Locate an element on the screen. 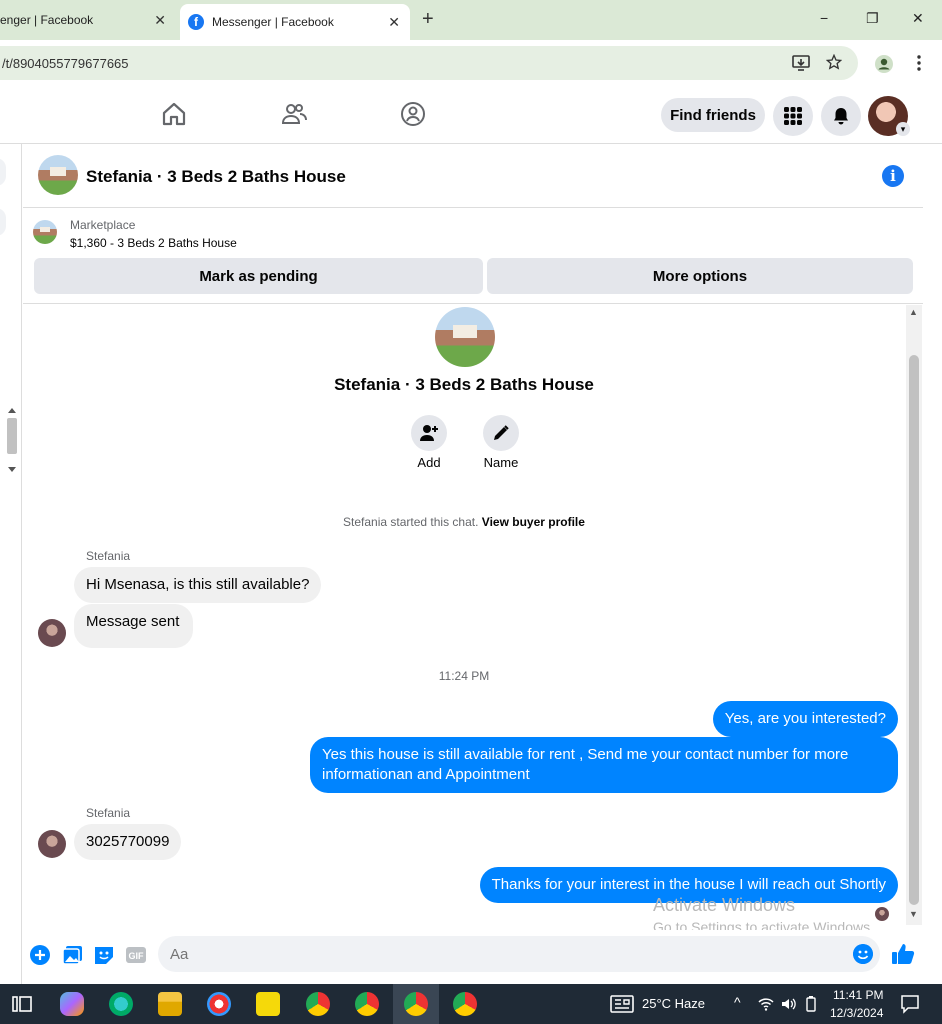 The image size is (942, 1024). seen-avatar is located at coordinates (882, 914).